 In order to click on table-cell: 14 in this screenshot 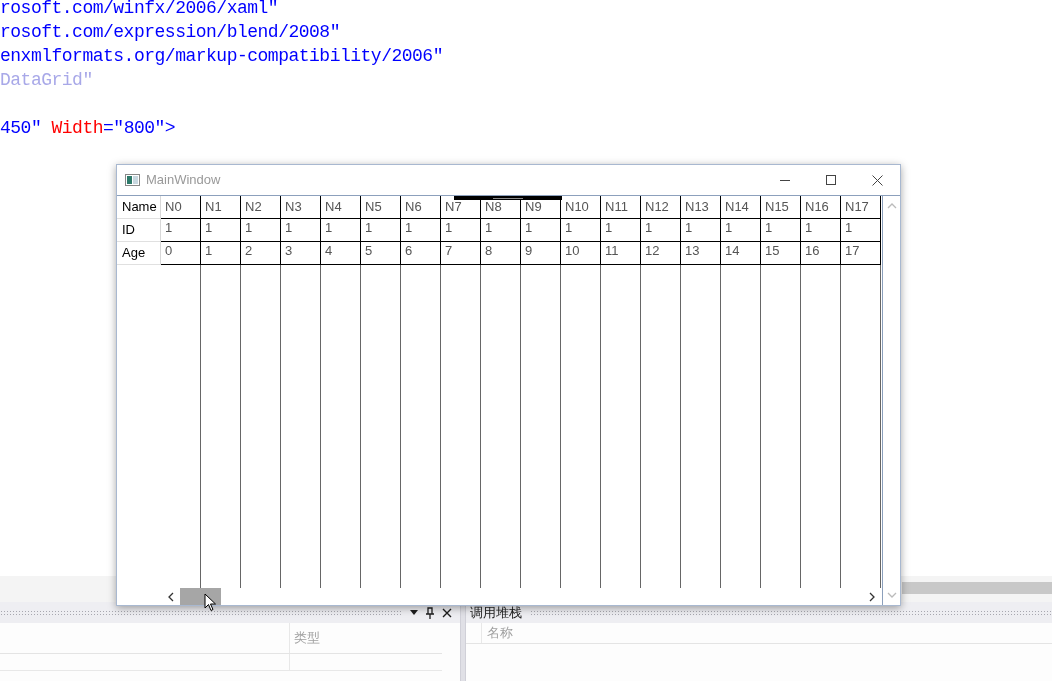, I will do `click(741, 253)`.